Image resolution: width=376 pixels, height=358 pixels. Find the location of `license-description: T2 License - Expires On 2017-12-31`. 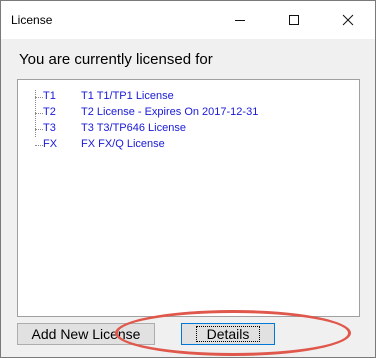

license-description: T2 License - Expires On 2017-12-31 is located at coordinates (170, 112).